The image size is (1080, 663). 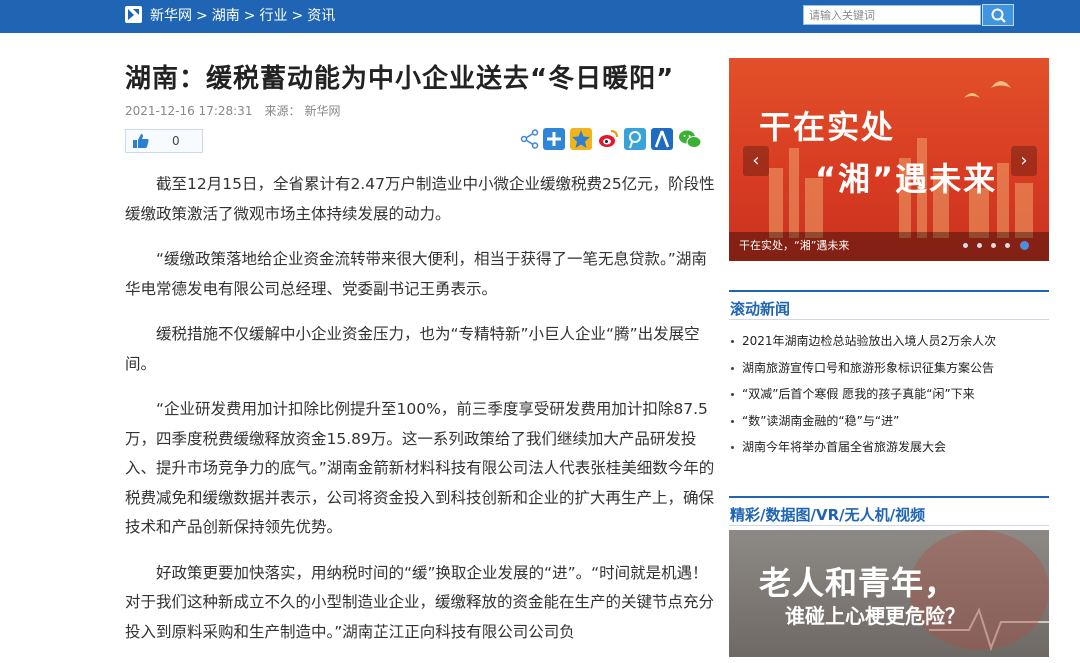 What do you see at coordinates (868, 368) in the screenshot?
I see `news-link: 湖南旅游宣传口号和旅游形象标识征集方案公告` at bounding box center [868, 368].